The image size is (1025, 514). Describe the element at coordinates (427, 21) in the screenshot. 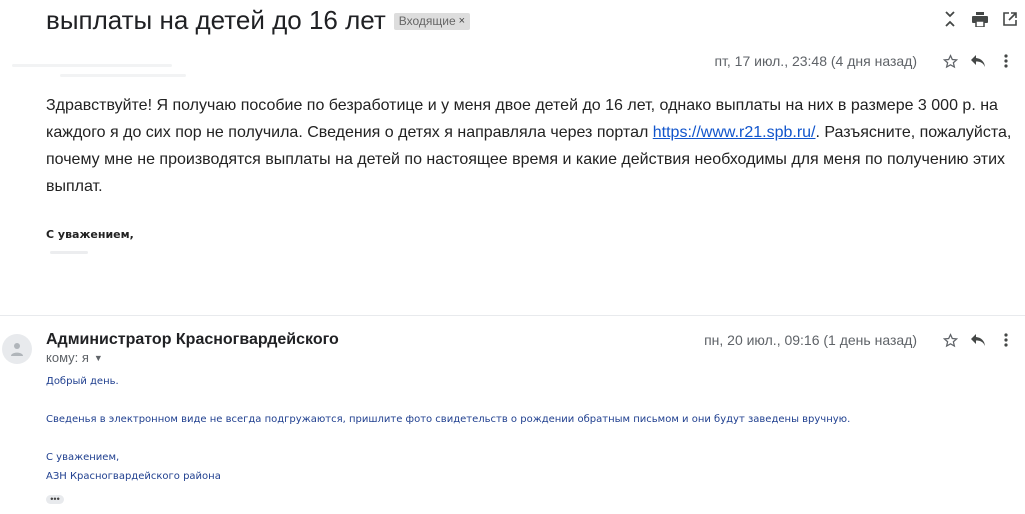

I see `inbox-label-text: Входящие` at that location.